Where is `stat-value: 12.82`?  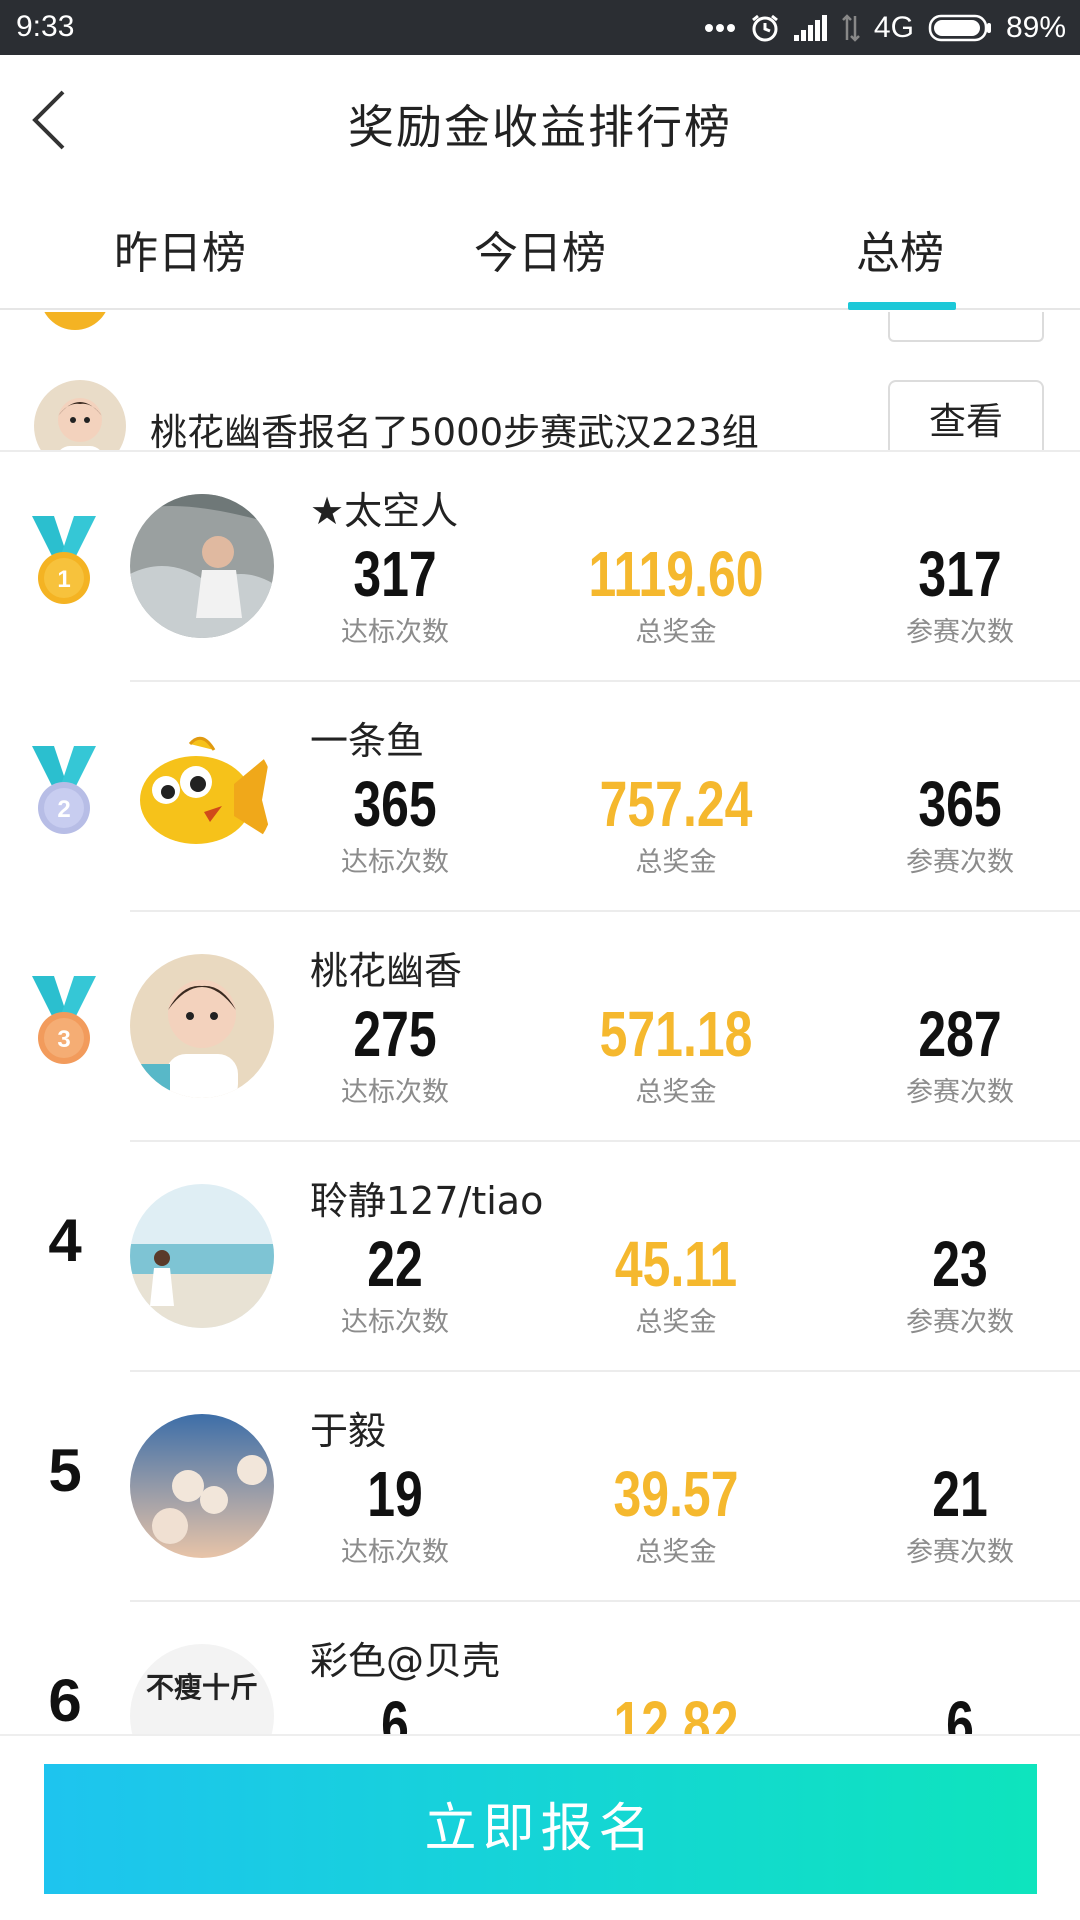
stat-value: 12.82 is located at coordinates (676, 1711).